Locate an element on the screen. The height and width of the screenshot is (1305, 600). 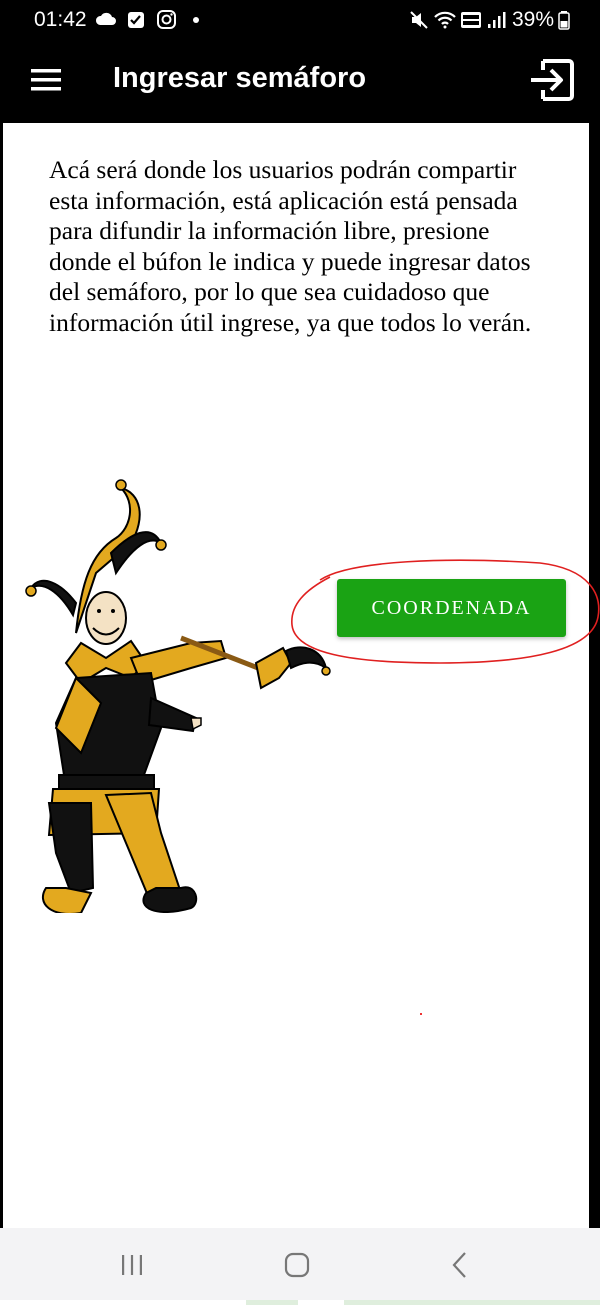
recents-icon is located at coordinates (132, 1265).